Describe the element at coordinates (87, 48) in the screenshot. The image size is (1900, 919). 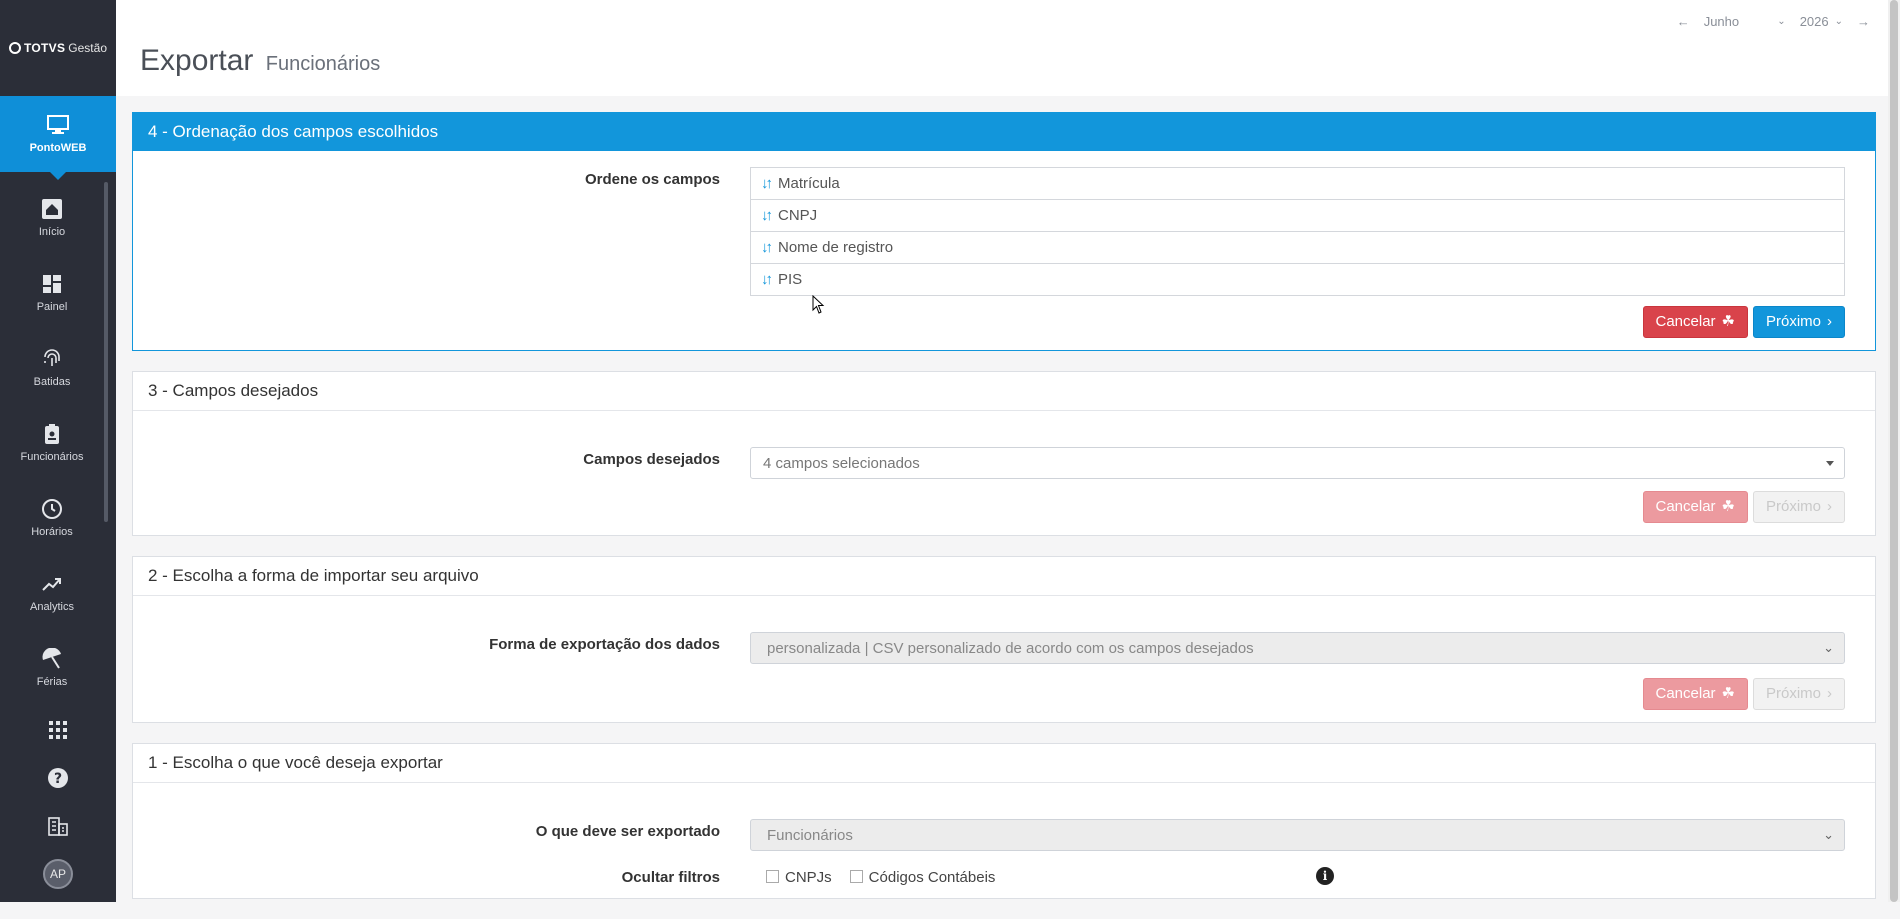
I see `brand-product: Gestão` at that location.